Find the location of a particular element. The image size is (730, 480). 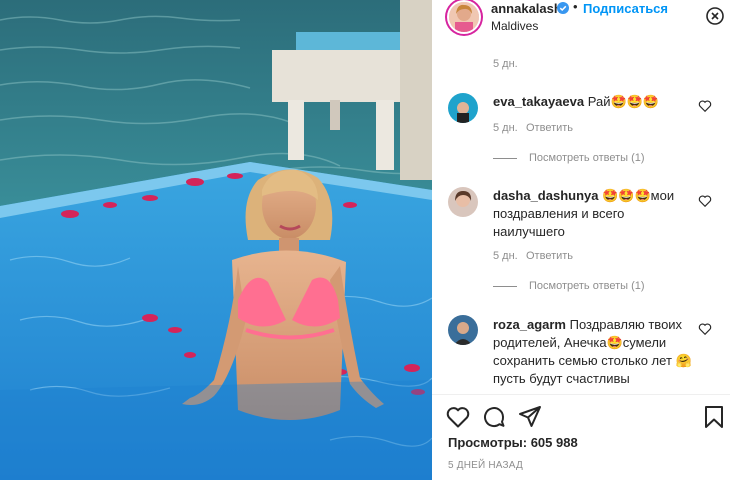

more-options-icon is located at coordinates (715, 16).